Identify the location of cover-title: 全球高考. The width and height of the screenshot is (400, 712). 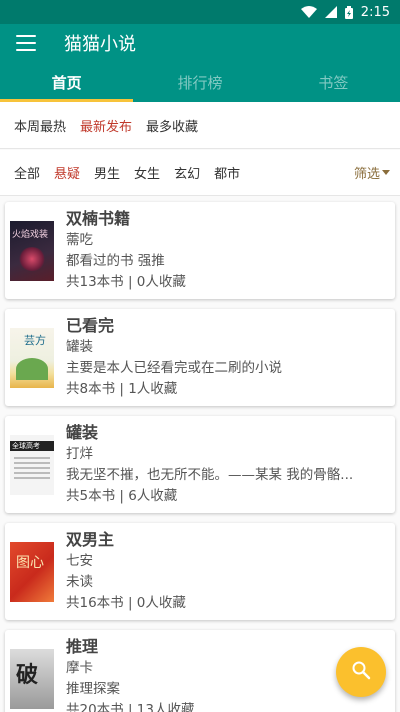
(26, 445).